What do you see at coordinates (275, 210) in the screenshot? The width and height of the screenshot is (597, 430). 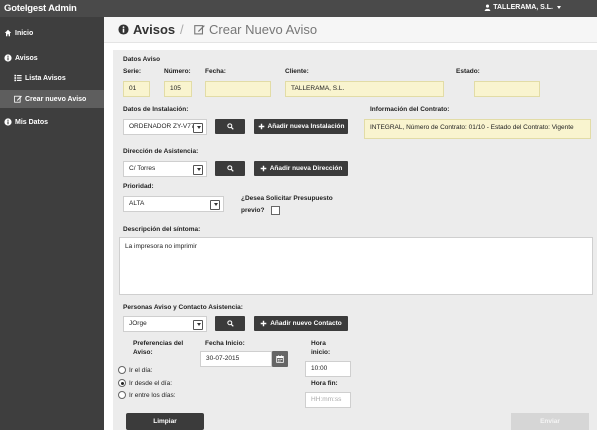 I see `presupuesto-checkbox` at bounding box center [275, 210].